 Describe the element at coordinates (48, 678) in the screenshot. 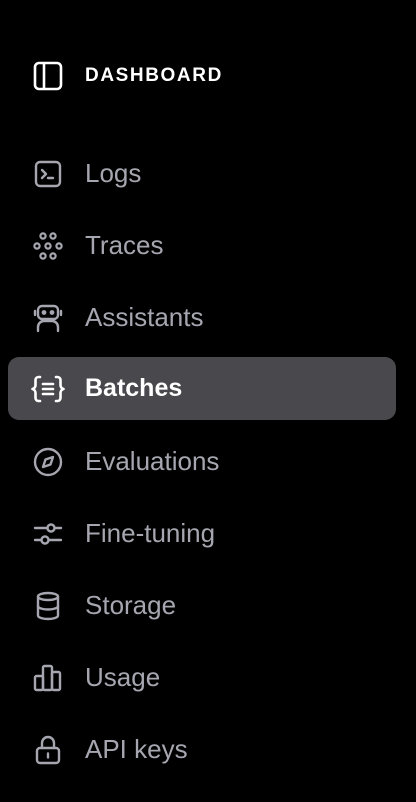

I see `bar-chart-icon` at that location.